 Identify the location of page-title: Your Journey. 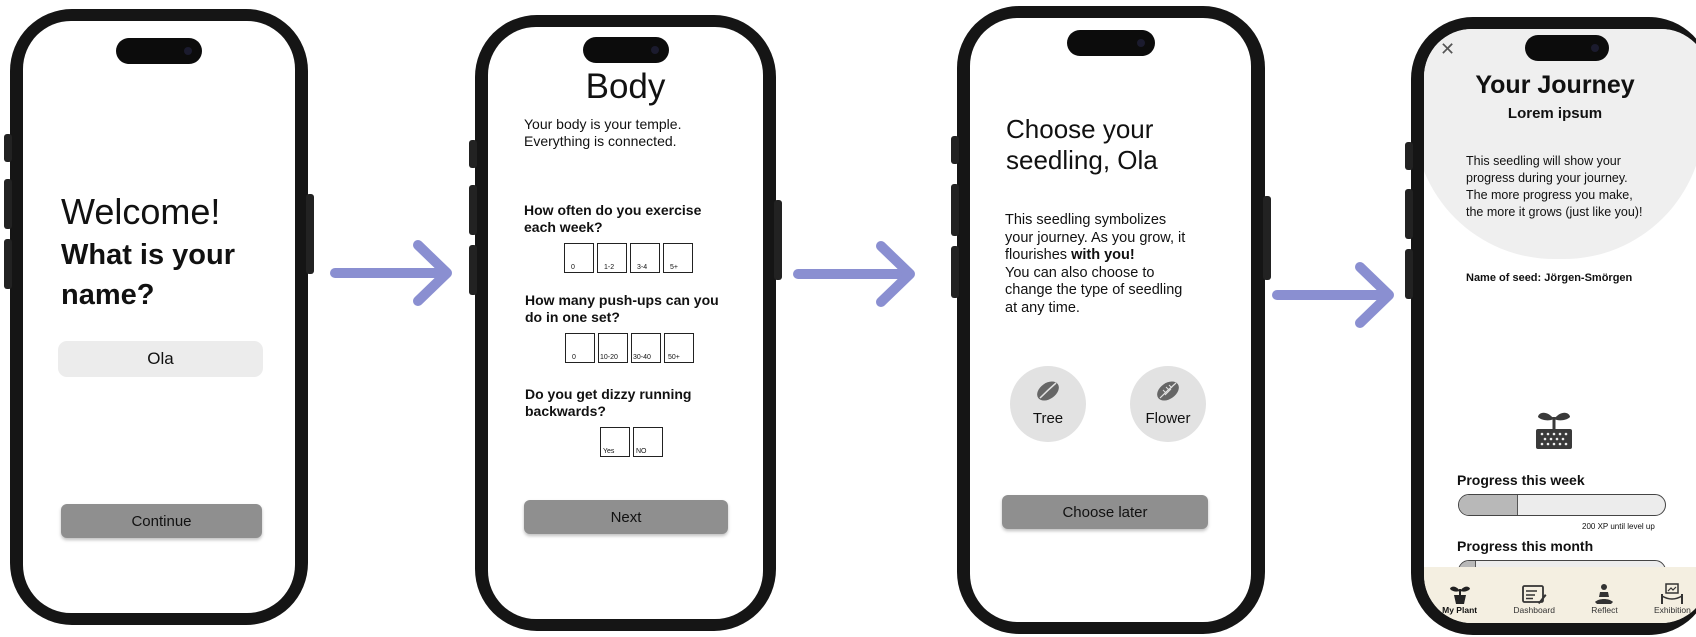
(1555, 85).